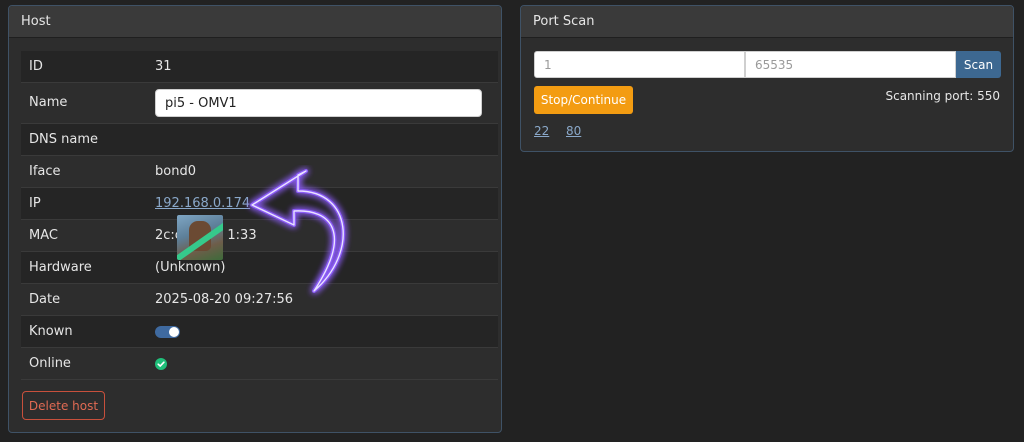  I want to click on scan-status: Scanning port: 550, so click(942, 96).